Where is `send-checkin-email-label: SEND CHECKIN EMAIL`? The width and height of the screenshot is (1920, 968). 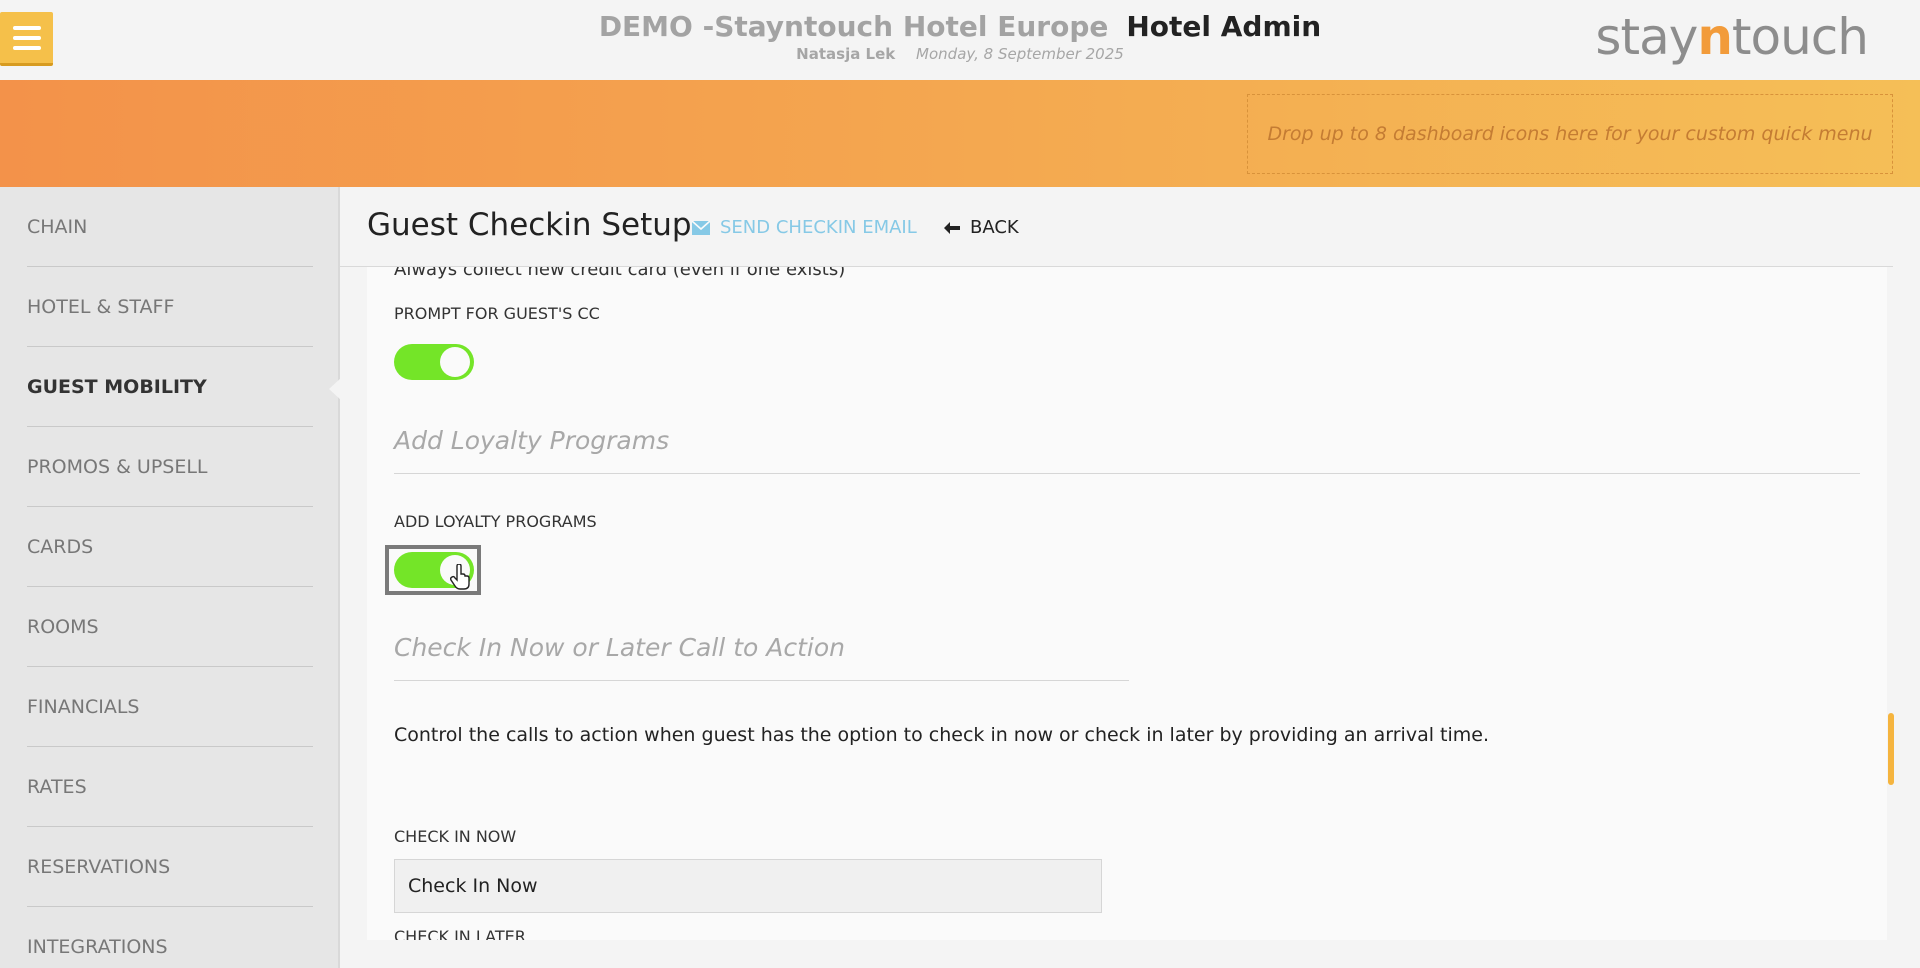 send-checkin-email-label: SEND CHECKIN EMAIL is located at coordinates (818, 227).